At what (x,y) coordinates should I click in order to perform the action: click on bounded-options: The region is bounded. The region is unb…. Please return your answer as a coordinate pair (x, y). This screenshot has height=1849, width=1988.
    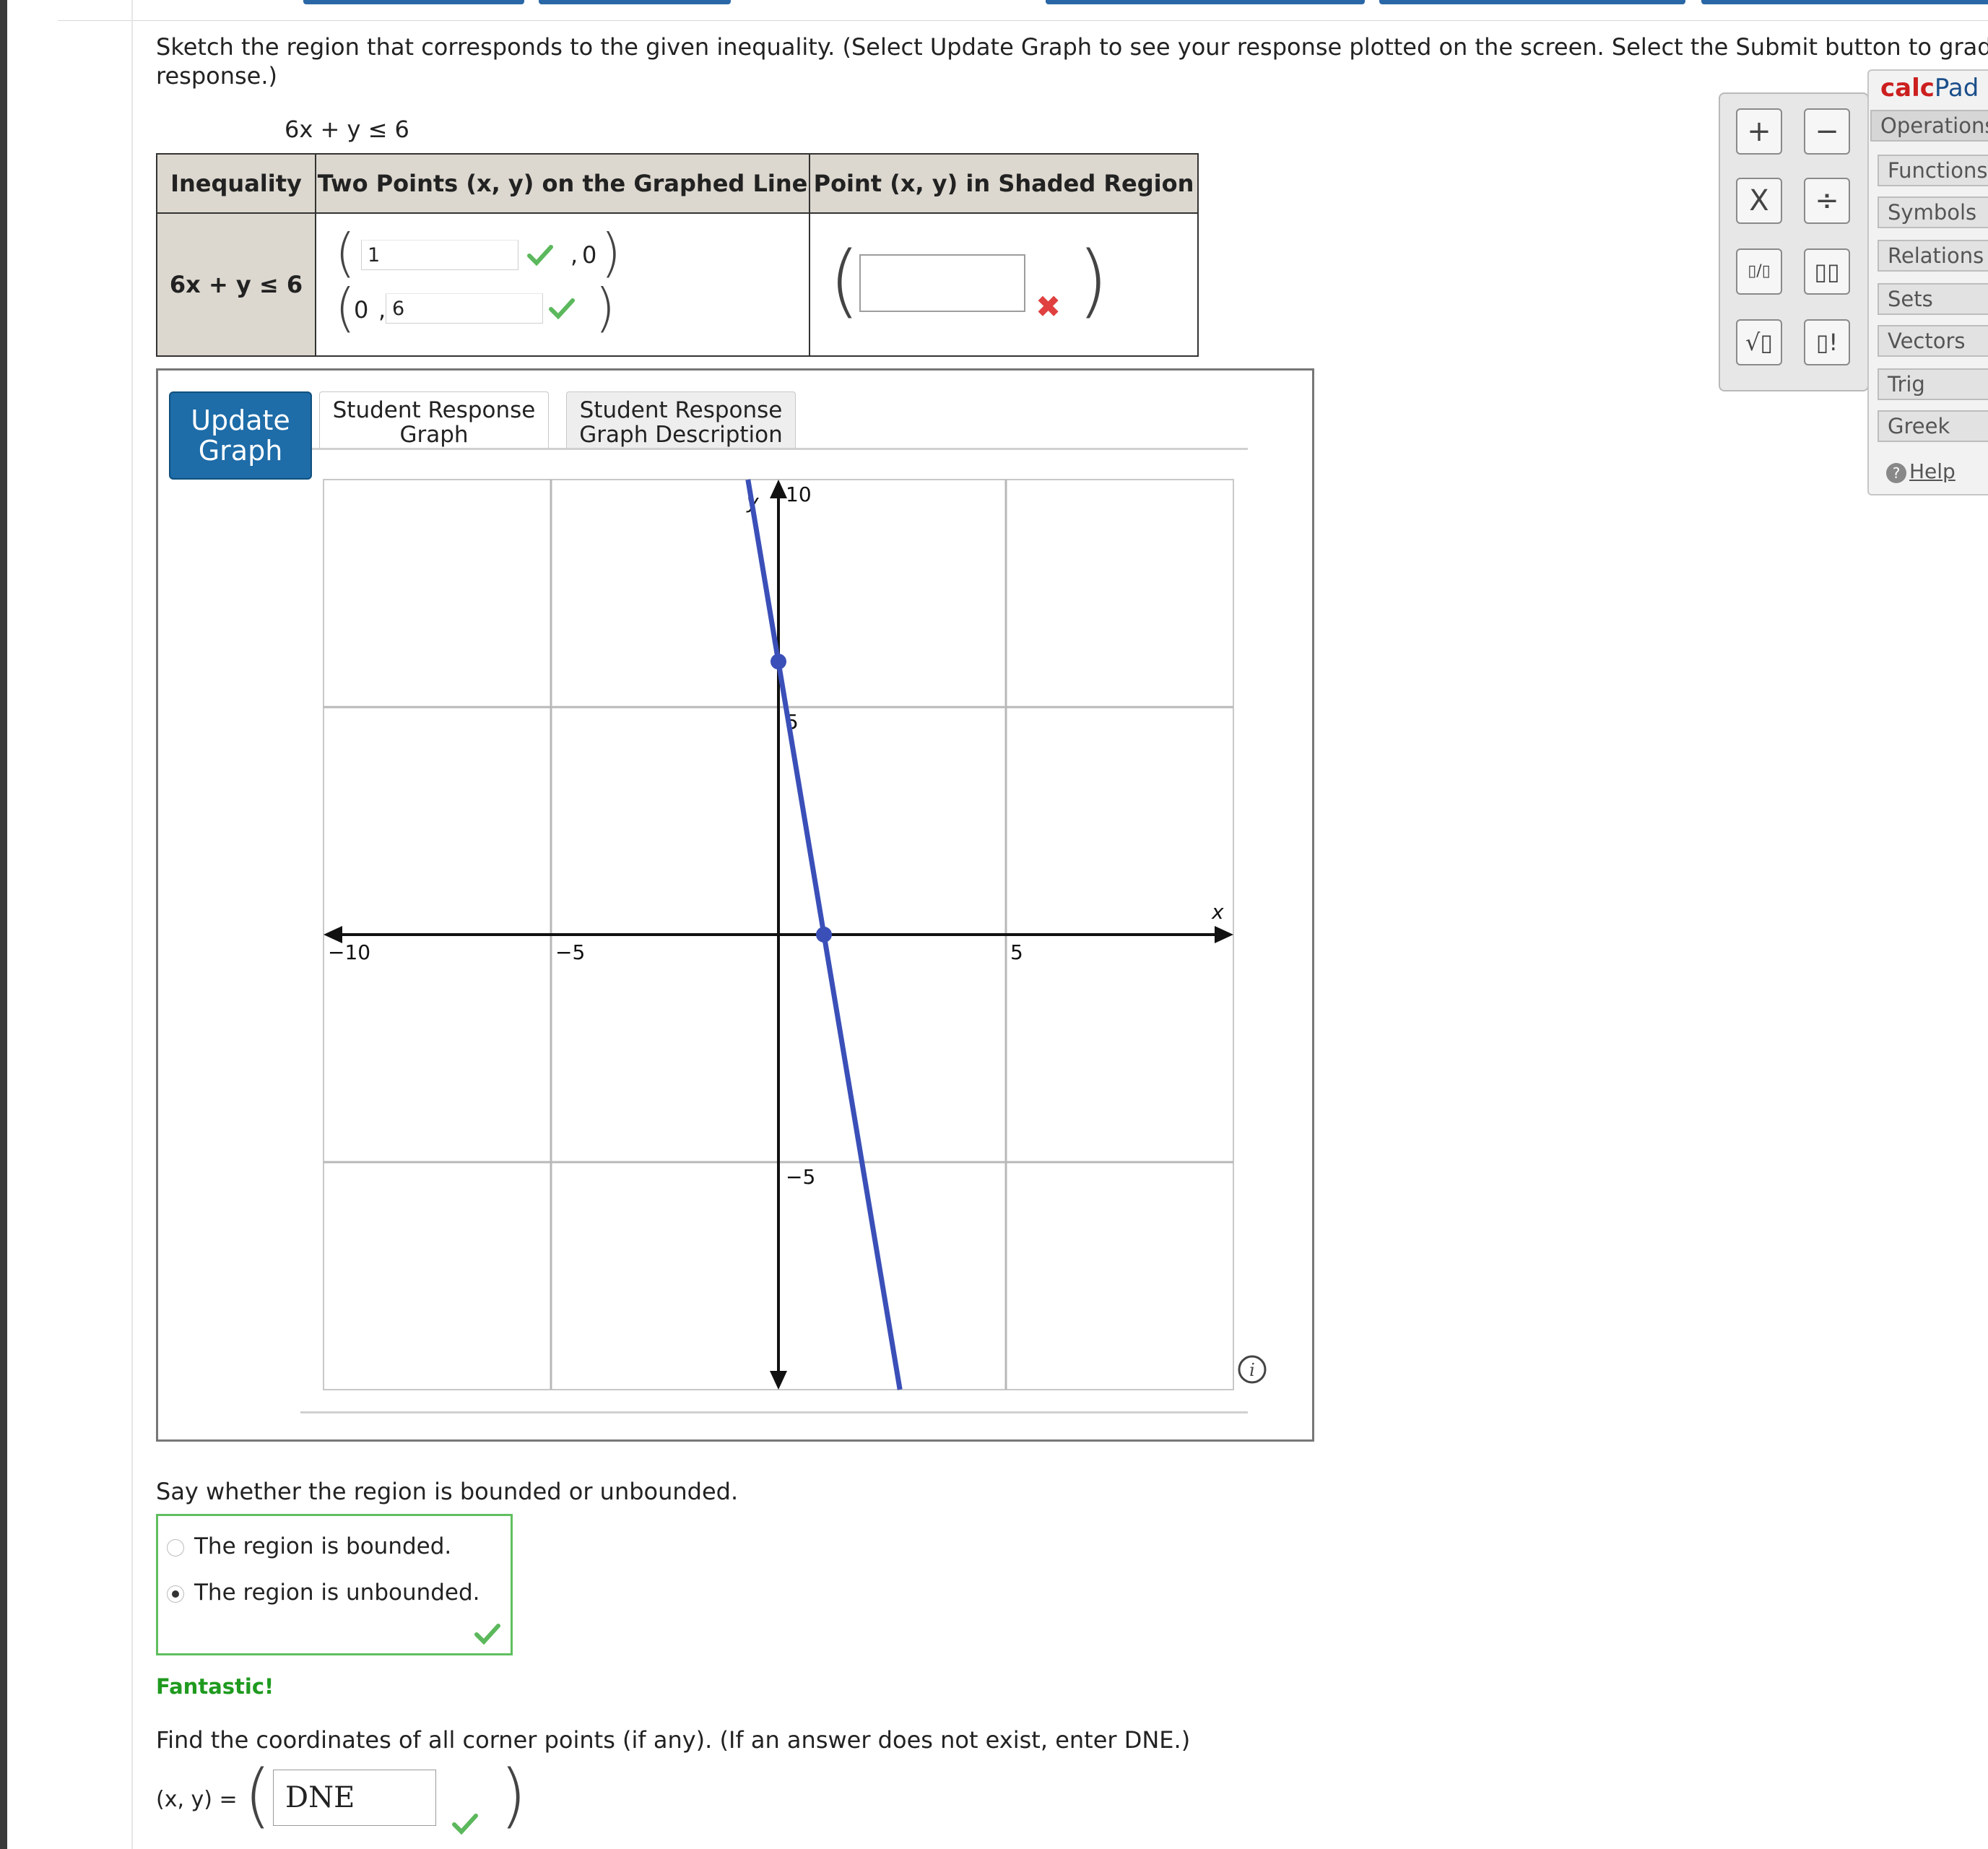
    Looking at the image, I should click on (334, 1585).